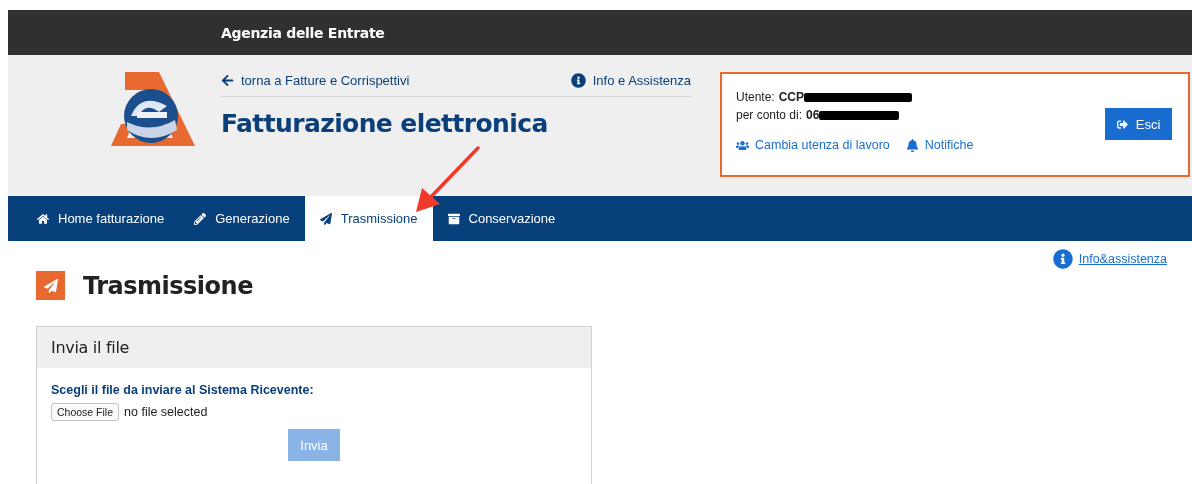 This screenshot has height=484, width=1192. What do you see at coordinates (769, 115) in the screenshot?
I see `account-label: per conto di:` at bounding box center [769, 115].